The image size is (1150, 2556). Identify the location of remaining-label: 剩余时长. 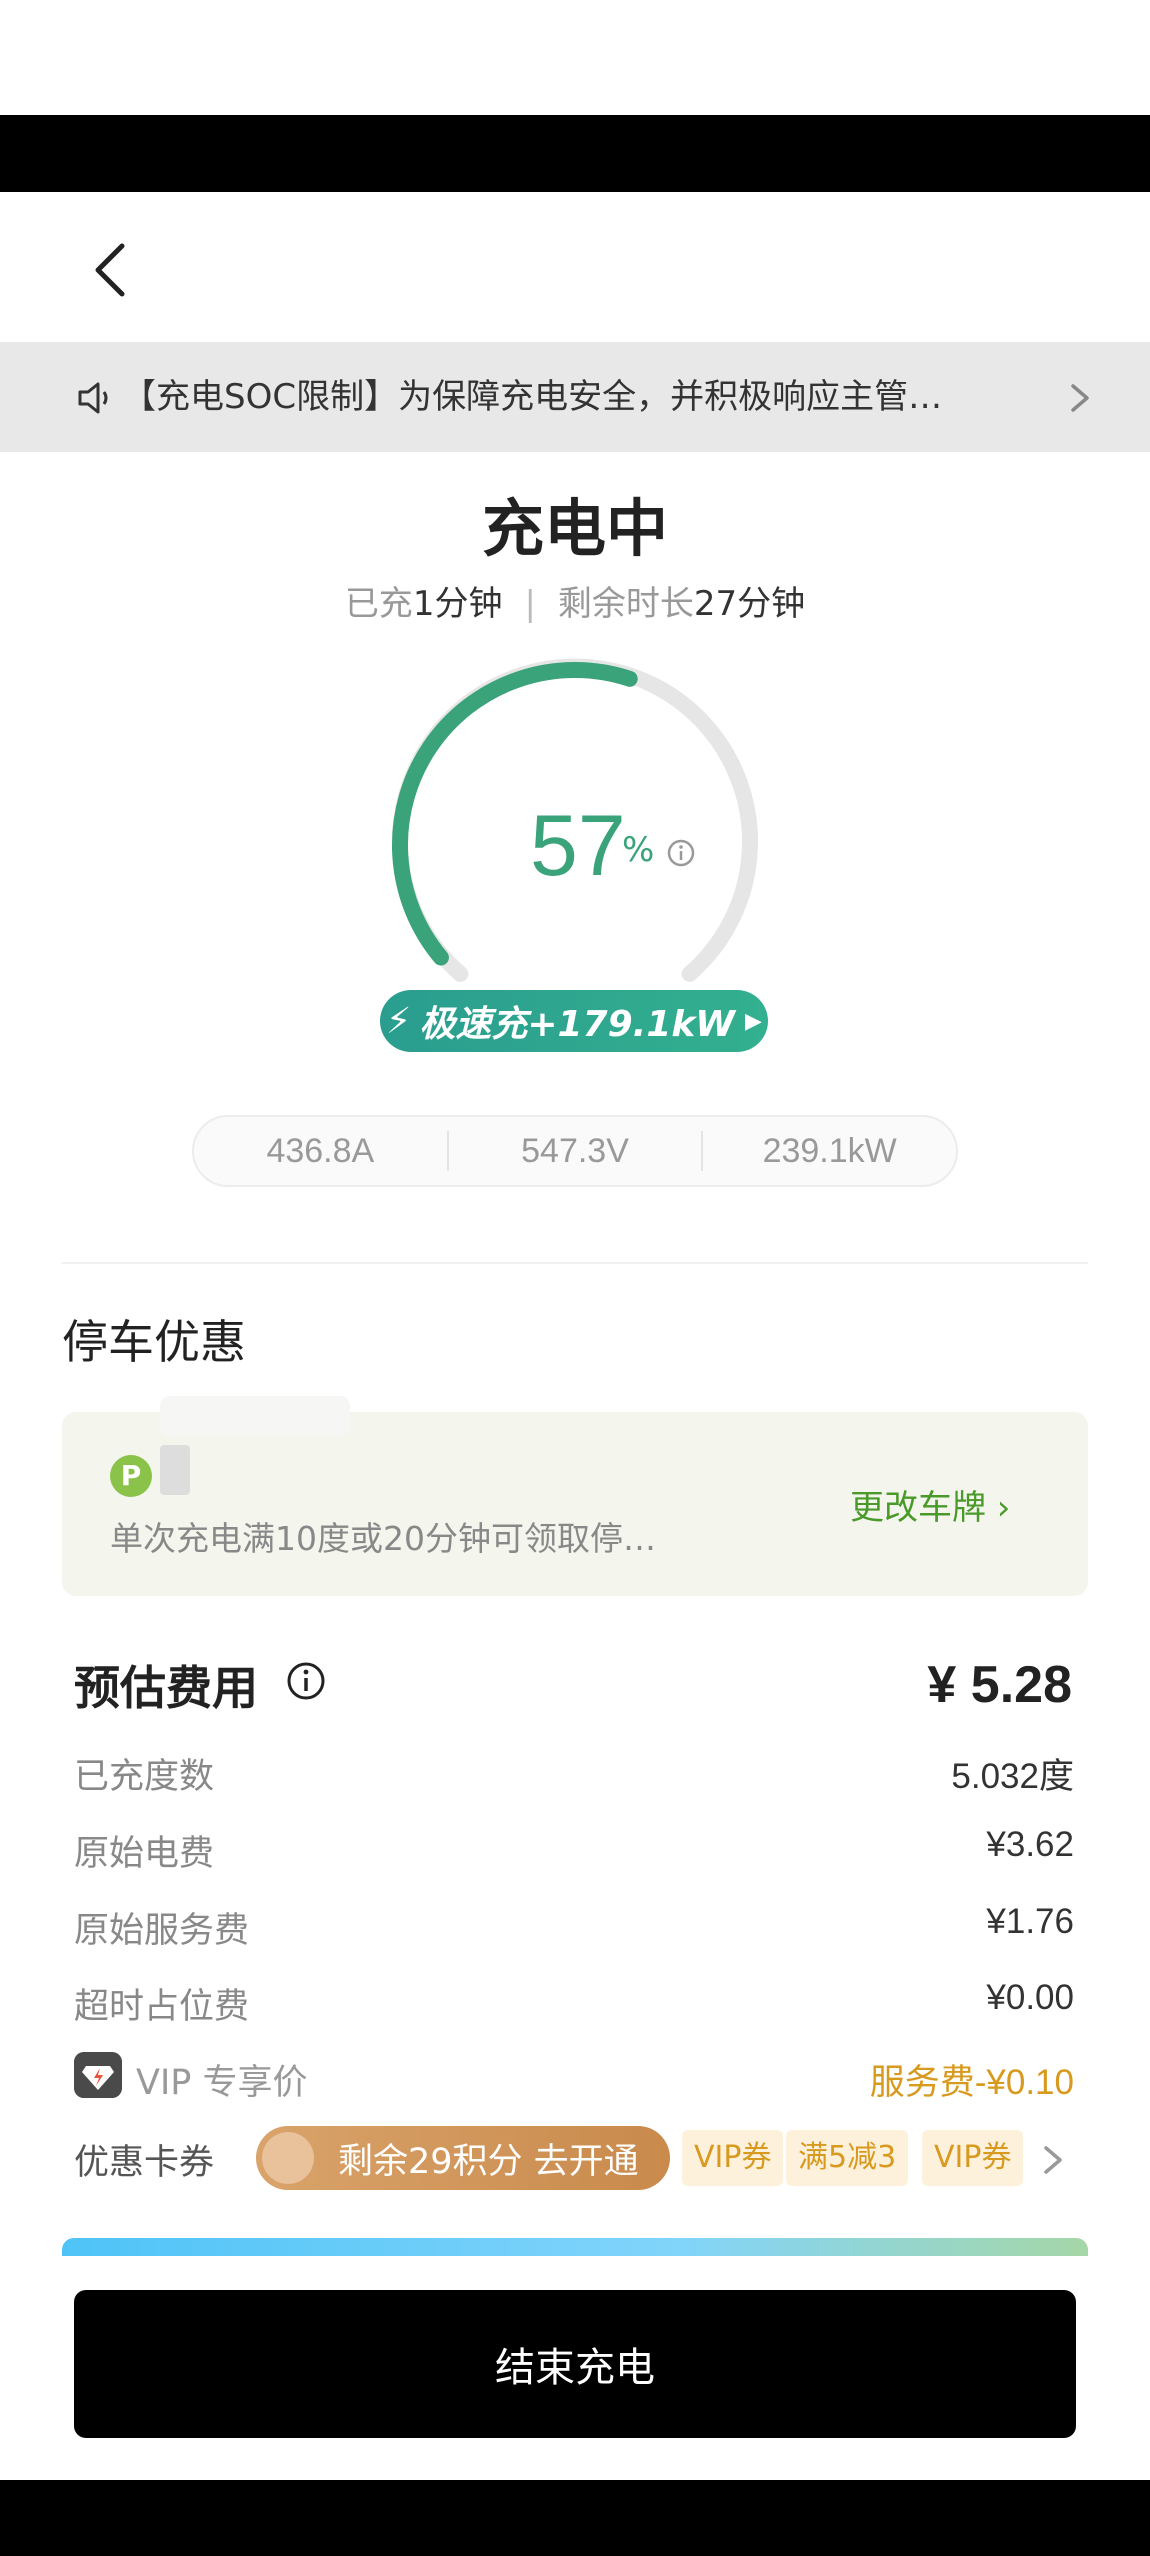
(625, 604).